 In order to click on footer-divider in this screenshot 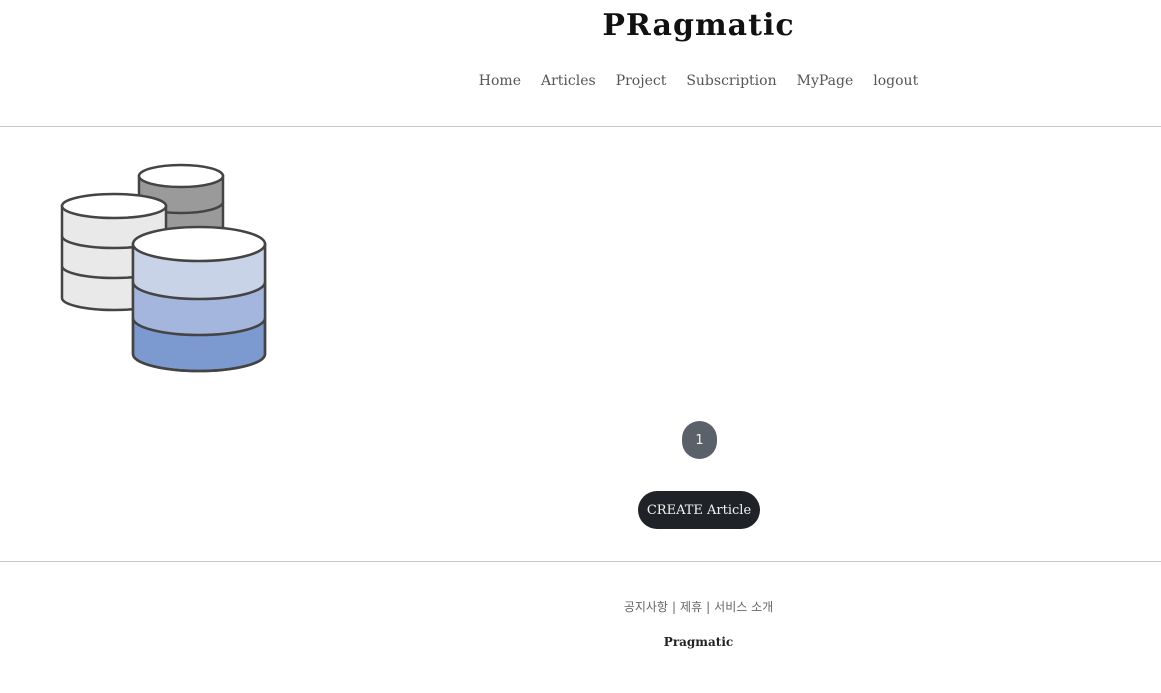, I will do `click(580, 561)`.